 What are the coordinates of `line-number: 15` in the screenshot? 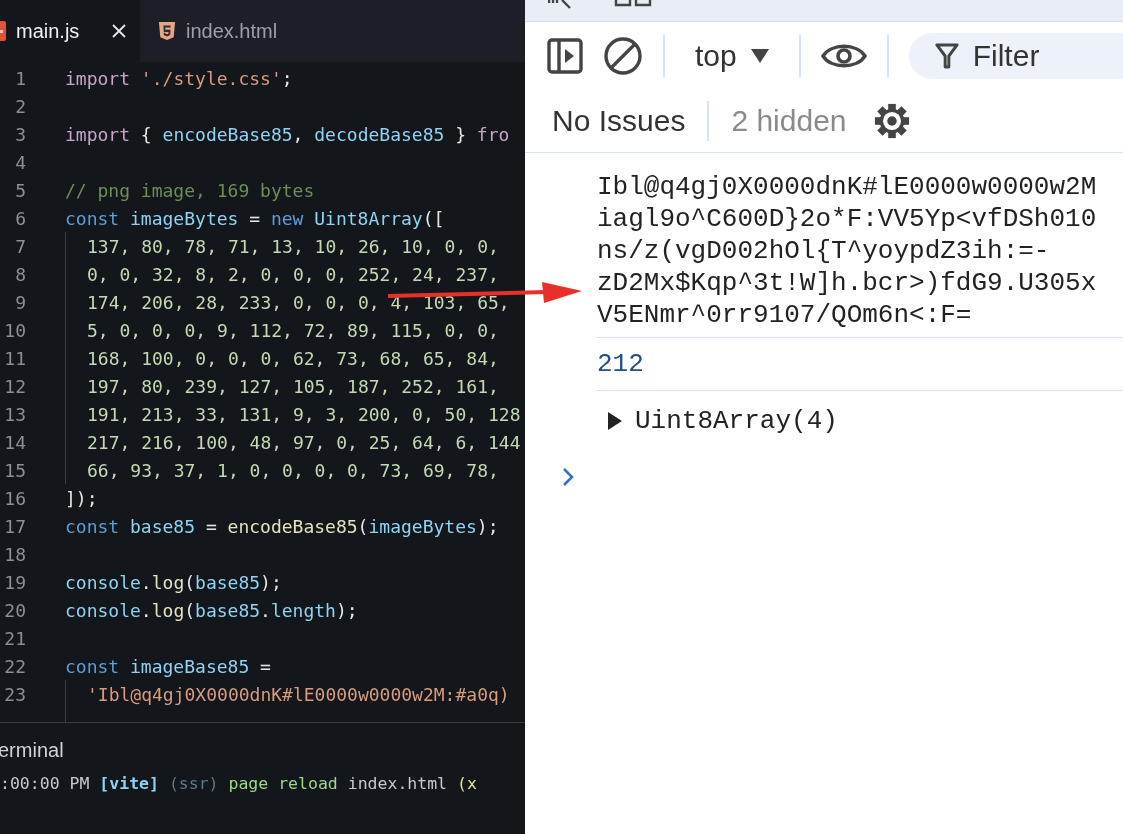 It's located at (14, 470).